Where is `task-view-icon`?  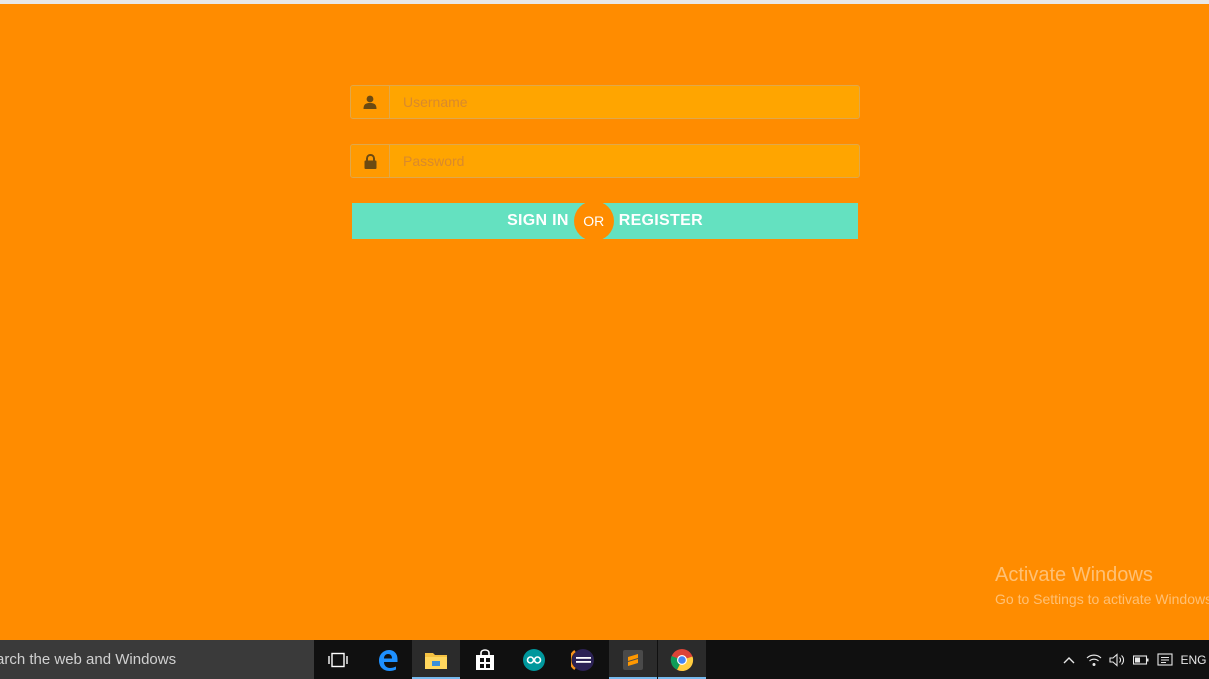 task-view-icon is located at coordinates (338, 659).